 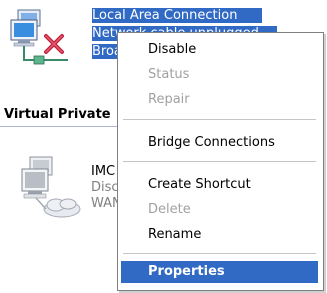 What do you see at coordinates (219, 100) in the screenshot?
I see `menu-item-repair: Repair` at bounding box center [219, 100].